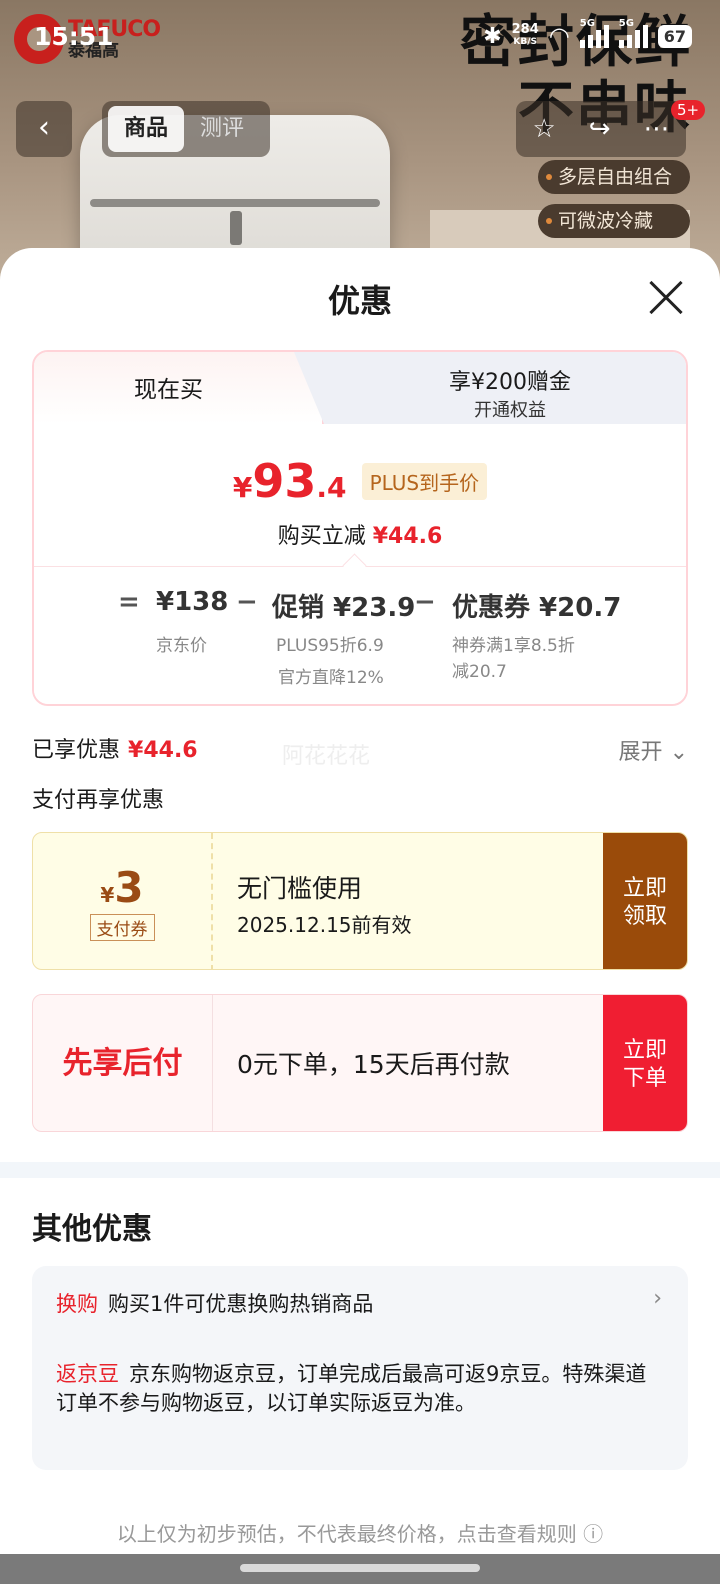 The width and height of the screenshot is (720, 1584). Describe the element at coordinates (674, 36) in the screenshot. I see `battery-icon: 67` at that location.